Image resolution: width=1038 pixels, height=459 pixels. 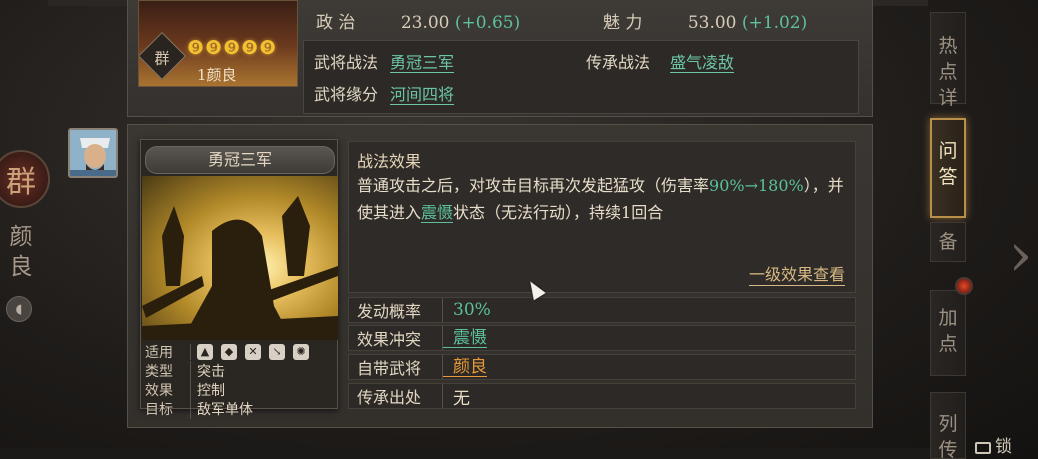 What do you see at coordinates (712, 23) in the screenshot?
I see `stat-value: 53.00` at bounding box center [712, 23].